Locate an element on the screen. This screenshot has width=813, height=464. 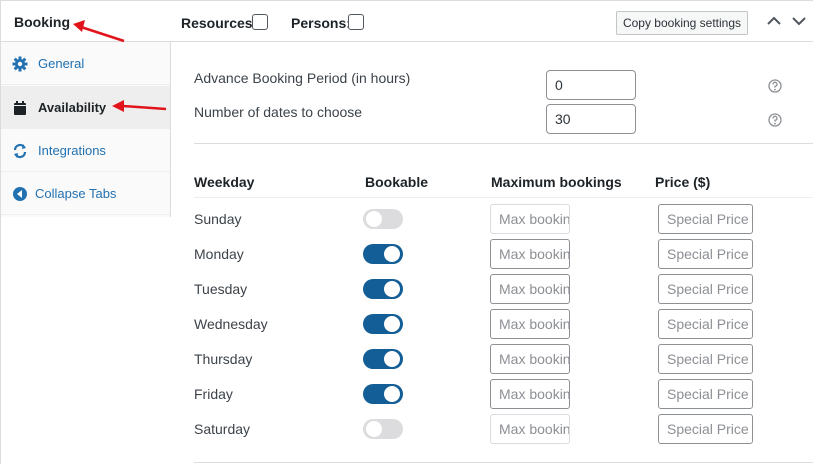
tab-general: General is located at coordinates (85, 63).